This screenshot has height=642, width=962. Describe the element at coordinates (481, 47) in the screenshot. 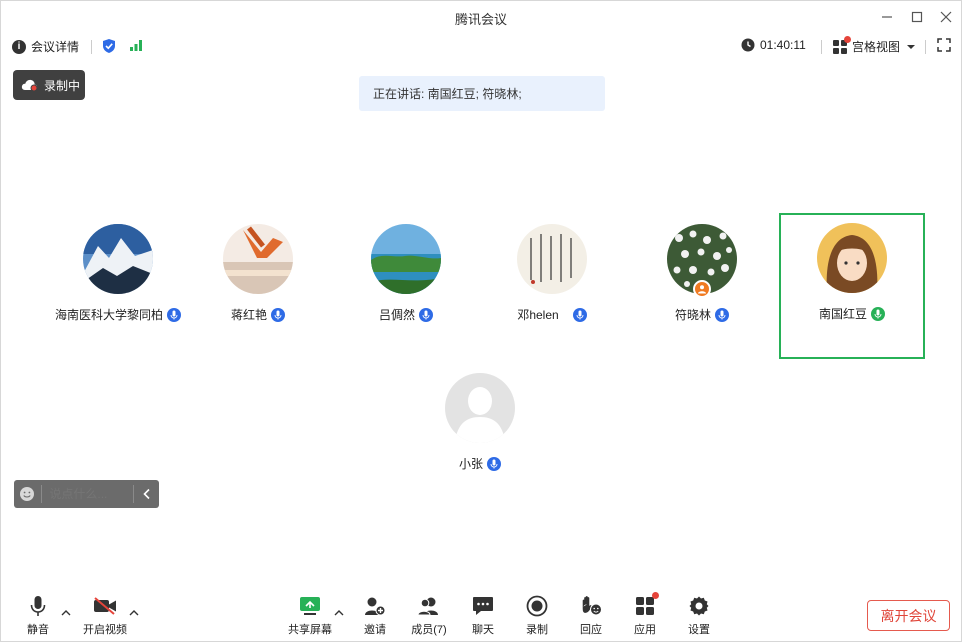

I see `meeting-toolbar: i 会议详情 01:40:11 宫格视图` at that location.